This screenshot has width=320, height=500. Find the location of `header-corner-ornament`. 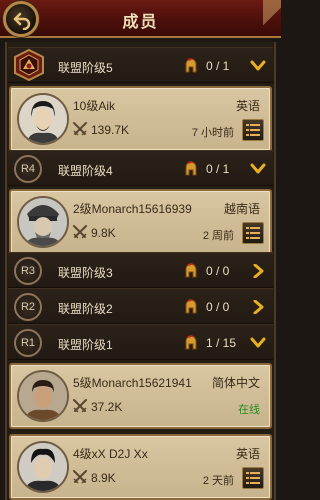

header-corner-ornament is located at coordinates (272, 19).